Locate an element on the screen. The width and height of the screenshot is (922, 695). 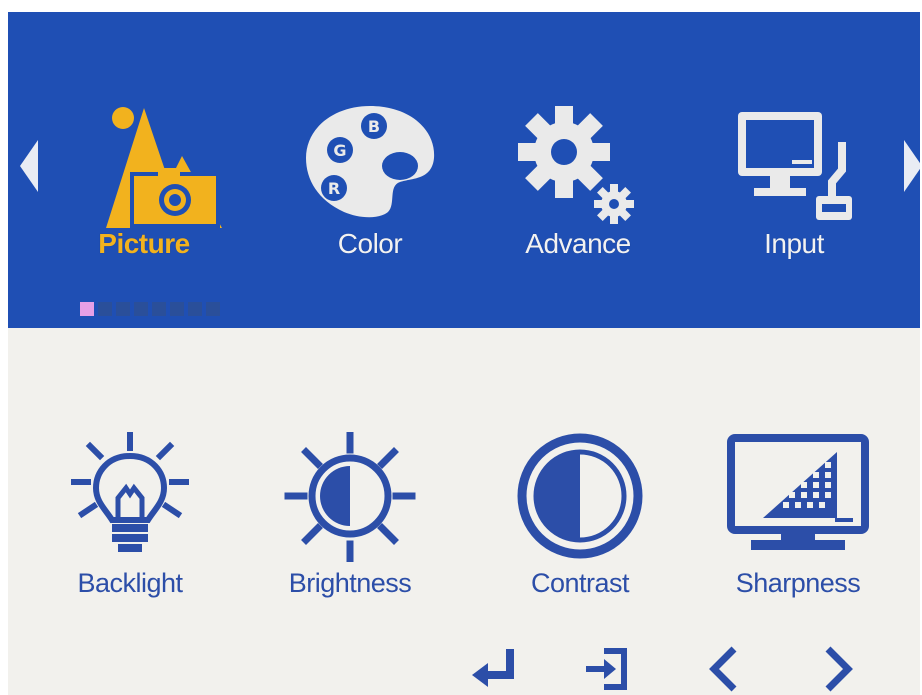
item-contrast: Contrast is located at coordinates (580, 527).